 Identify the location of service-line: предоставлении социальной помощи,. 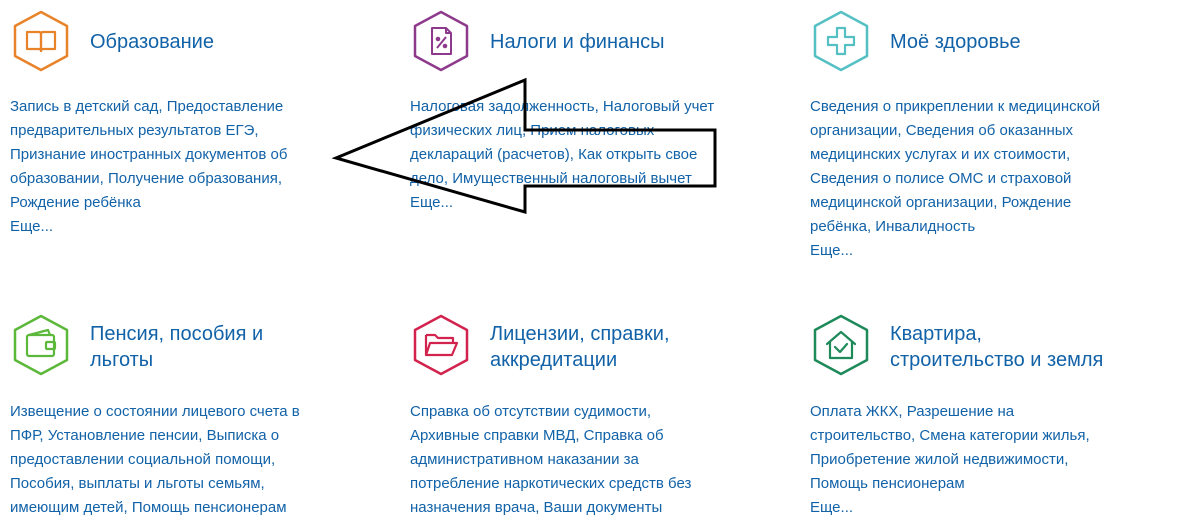
(175, 460).